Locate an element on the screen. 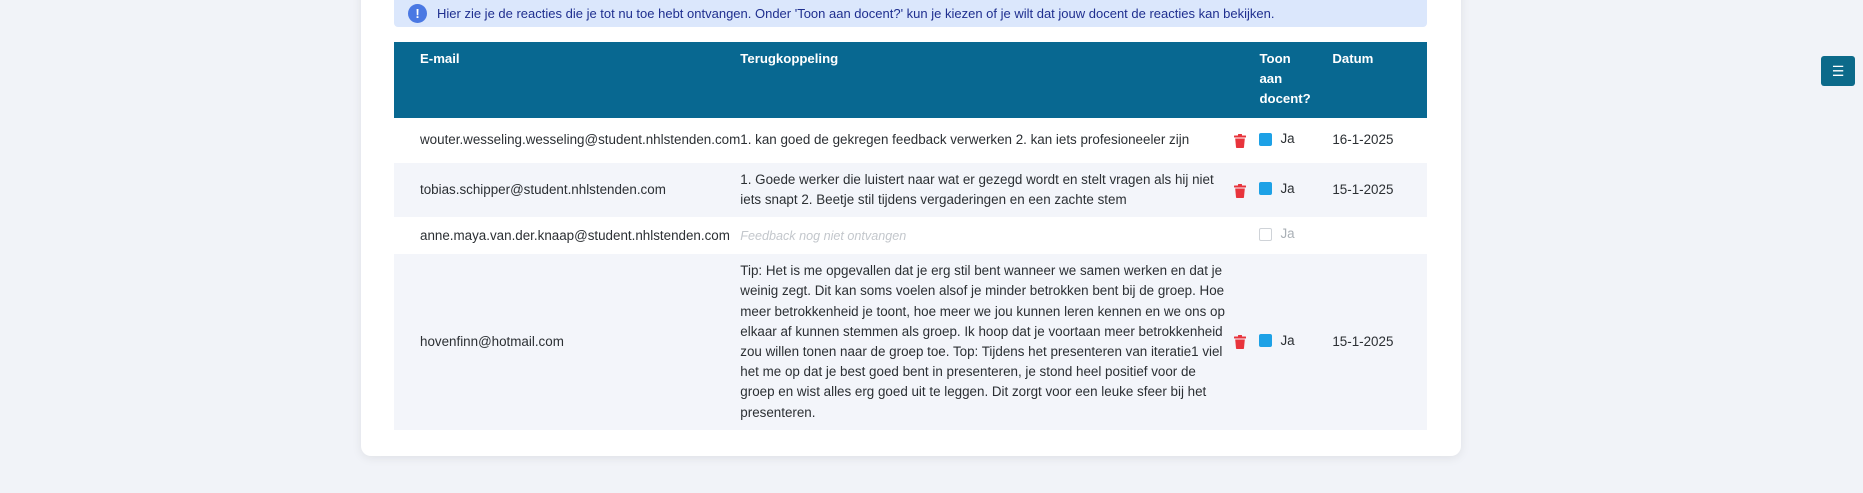 Image resolution: width=1863 pixels, height=493 pixels. header-delete is located at coordinates (1246, 80).